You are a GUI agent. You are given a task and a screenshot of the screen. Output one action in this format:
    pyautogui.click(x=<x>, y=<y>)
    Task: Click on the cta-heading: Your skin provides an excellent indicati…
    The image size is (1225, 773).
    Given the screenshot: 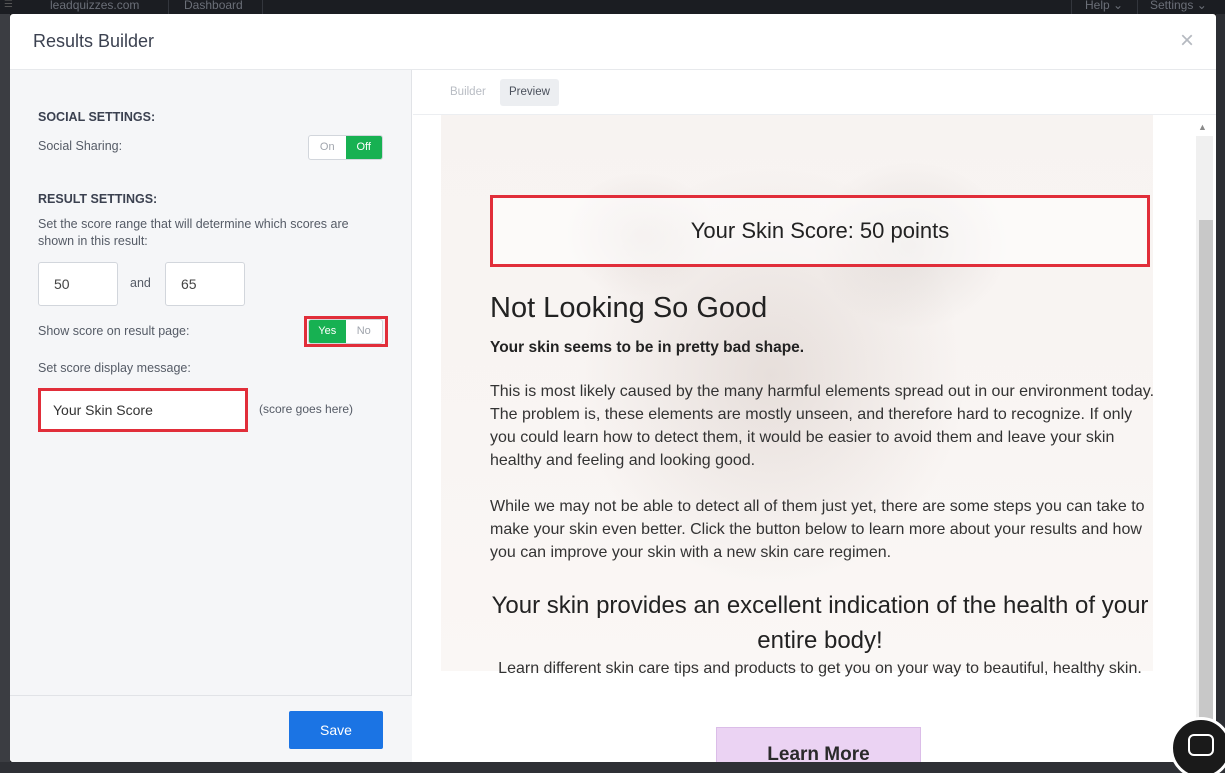 What is the action you would take?
    pyautogui.click(x=820, y=623)
    